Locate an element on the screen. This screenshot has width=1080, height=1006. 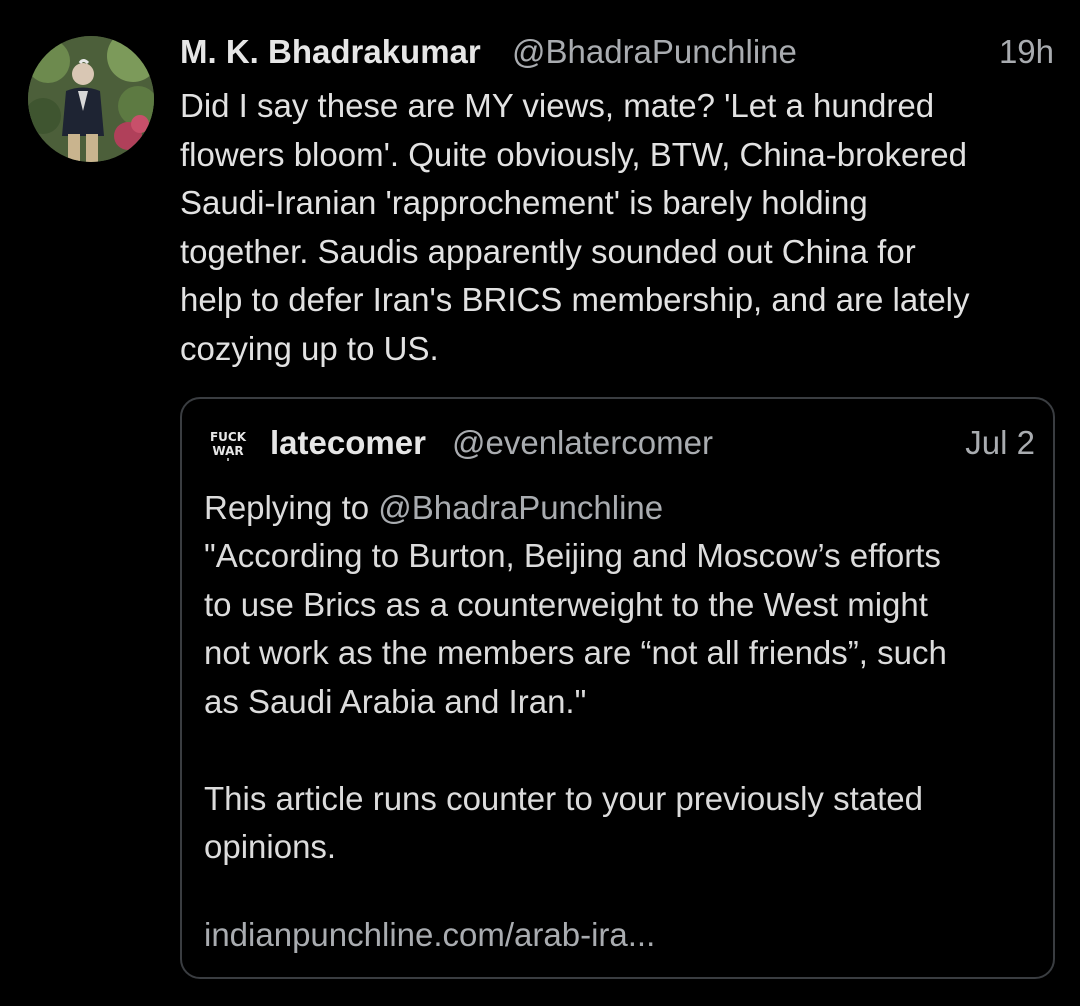
author-handle: @BhadraPunchline is located at coordinates (654, 52).